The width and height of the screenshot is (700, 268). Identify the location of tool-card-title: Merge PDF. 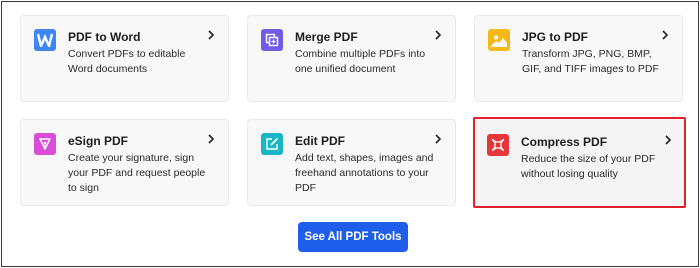
(326, 37).